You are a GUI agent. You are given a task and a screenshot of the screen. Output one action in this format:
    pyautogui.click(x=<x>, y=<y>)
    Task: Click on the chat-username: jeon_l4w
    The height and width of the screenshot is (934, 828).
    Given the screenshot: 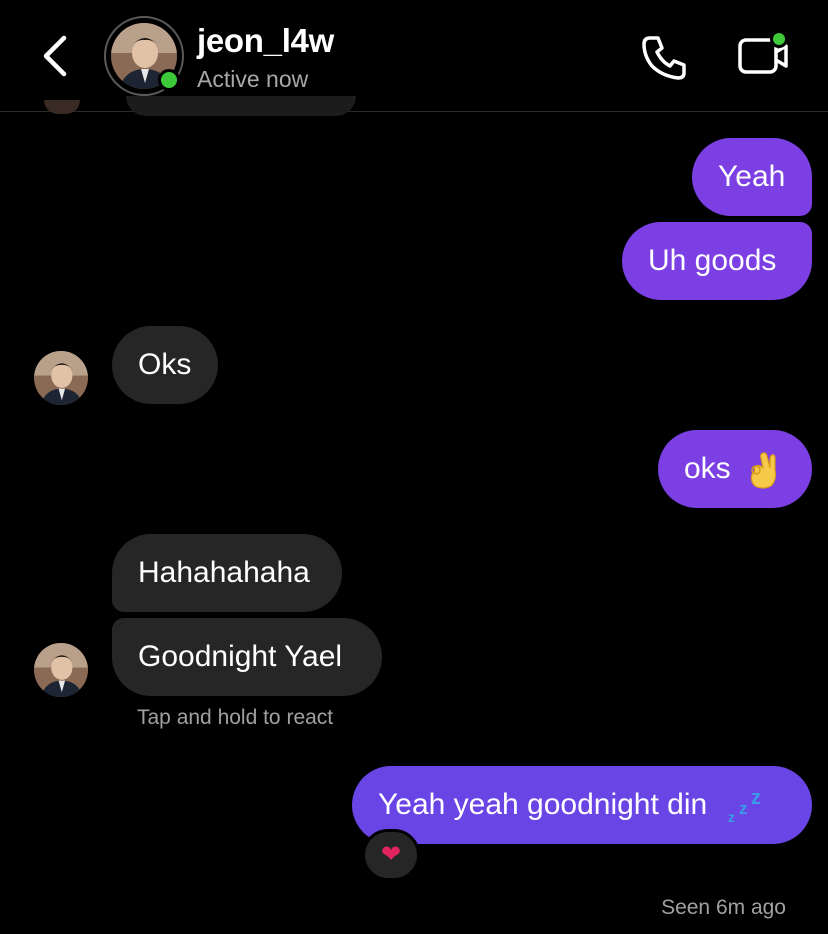 What is the action you would take?
    pyautogui.click(x=265, y=41)
    